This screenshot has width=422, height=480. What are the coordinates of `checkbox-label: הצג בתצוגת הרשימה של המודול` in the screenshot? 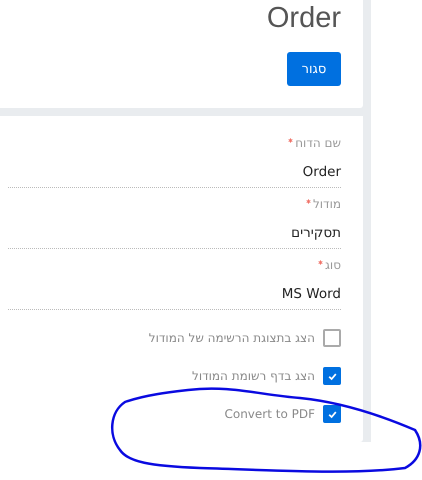 It's located at (231, 338).